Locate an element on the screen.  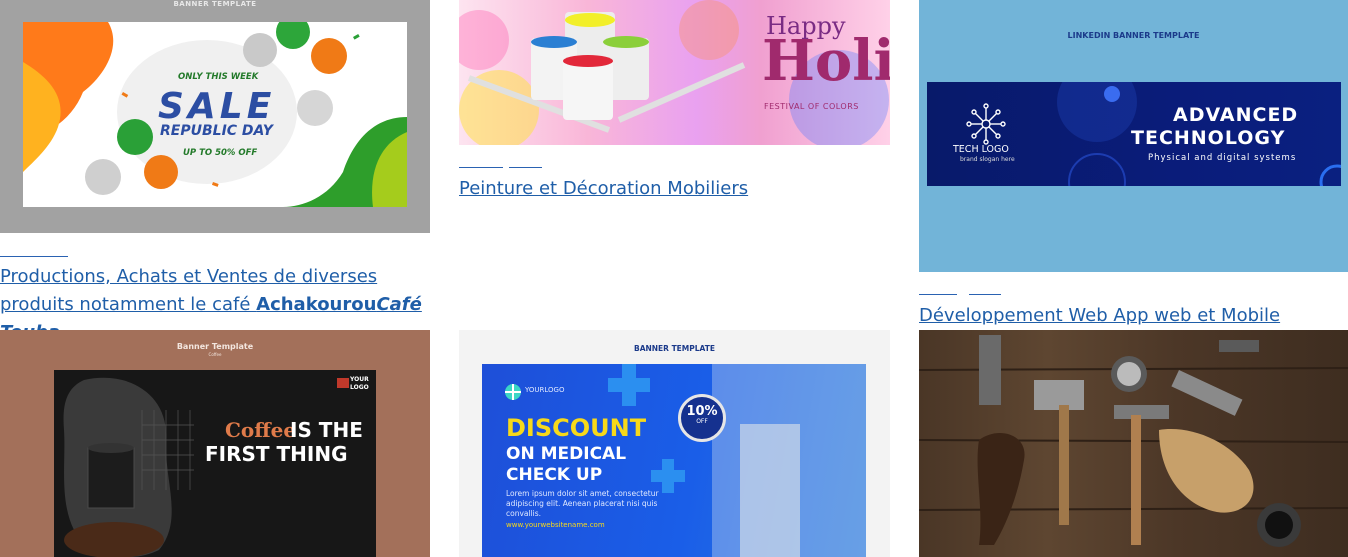
technology-text: TECHNOLOGY is located at coordinates (1208, 138).